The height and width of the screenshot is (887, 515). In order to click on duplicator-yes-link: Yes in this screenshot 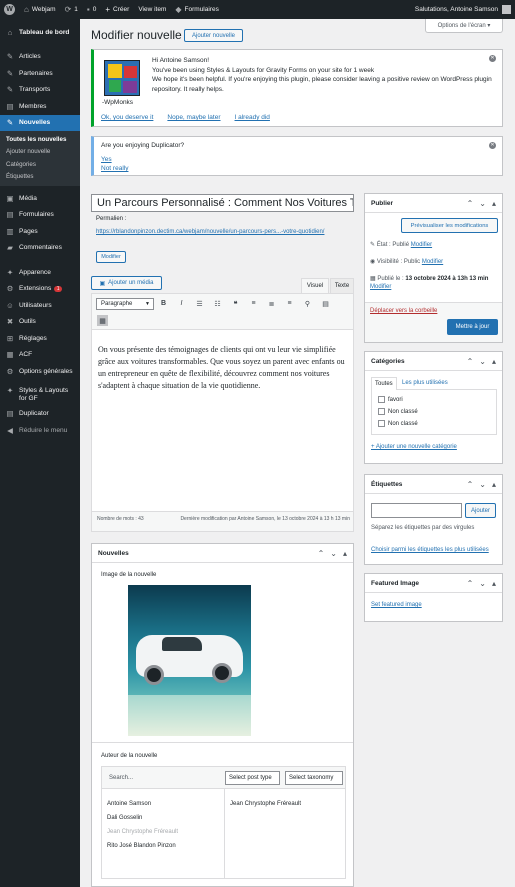, I will do `click(106, 159)`.